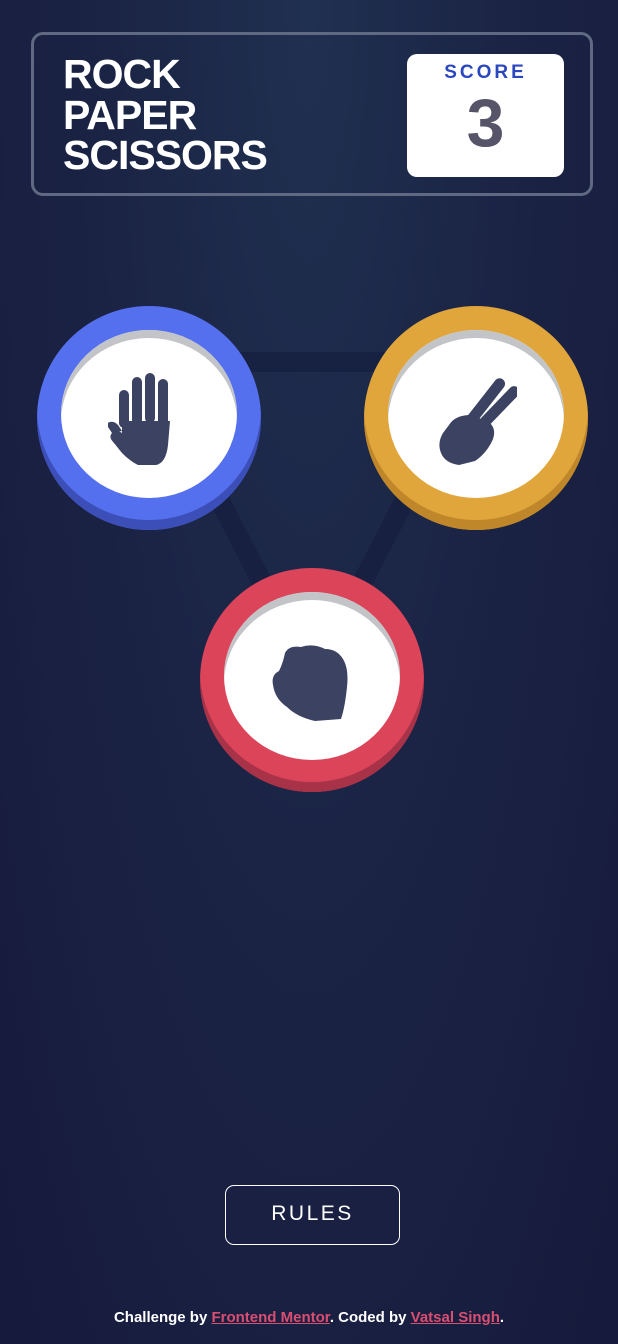 The height and width of the screenshot is (1344, 618). What do you see at coordinates (502, 1317) in the screenshot?
I see `attribution-suffix: .` at bounding box center [502, 1317].